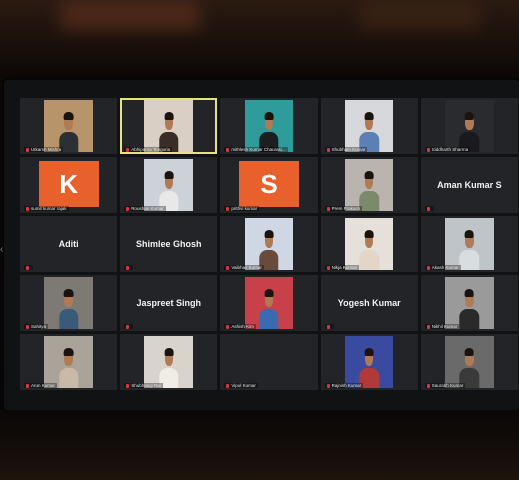 This screenshot has width=519, height=480. I want to click on participant-name-label: Utkarsh Mishra, so click(44, 149).